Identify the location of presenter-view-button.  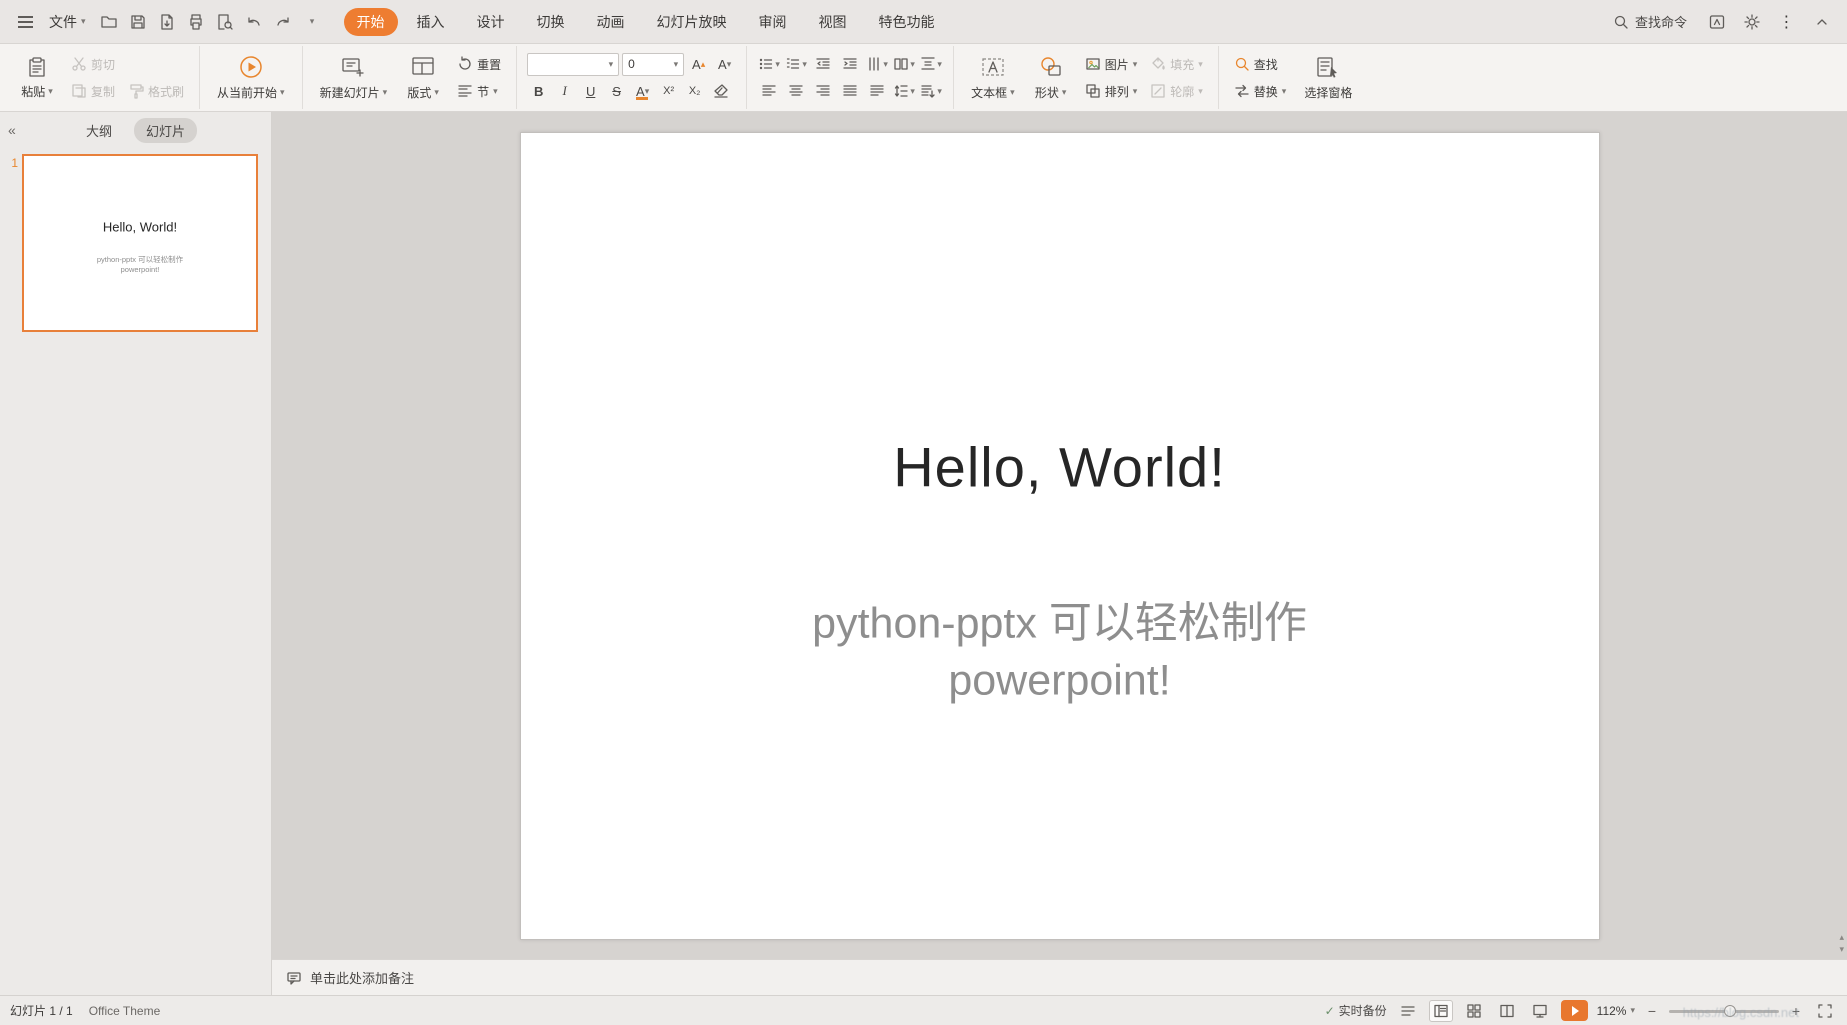
(1540, 1011).